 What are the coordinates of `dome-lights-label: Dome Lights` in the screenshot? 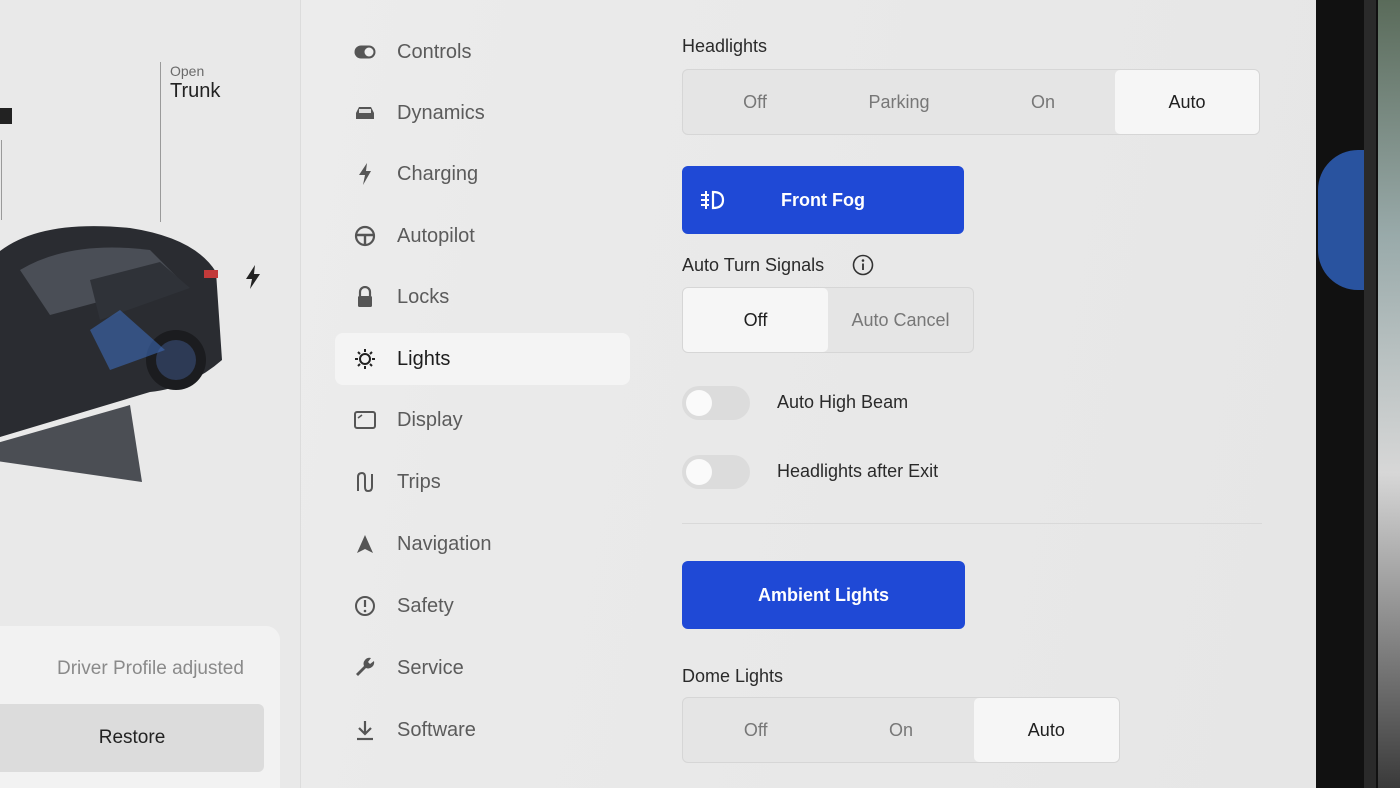 It's located at (733, 676).